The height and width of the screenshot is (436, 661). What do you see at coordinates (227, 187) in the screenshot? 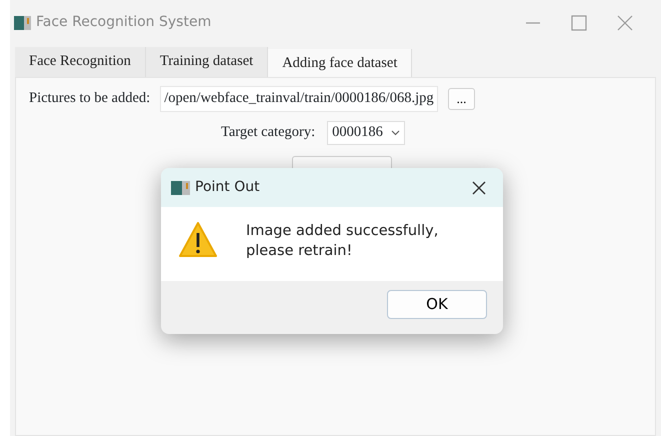
I see `dialog-title: Point Out` at bounding box center [227, 187].